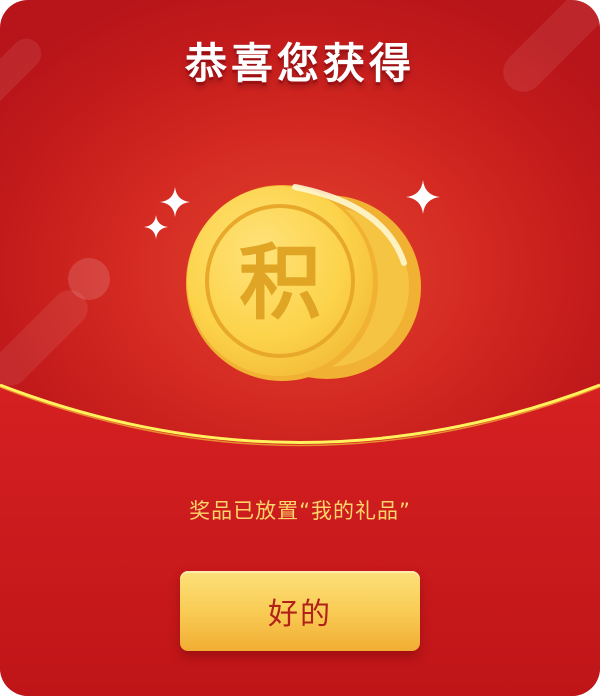 The height and width of the screenshot is (696, 600). I want to click on coin-icon: 积, so click(303, 282).